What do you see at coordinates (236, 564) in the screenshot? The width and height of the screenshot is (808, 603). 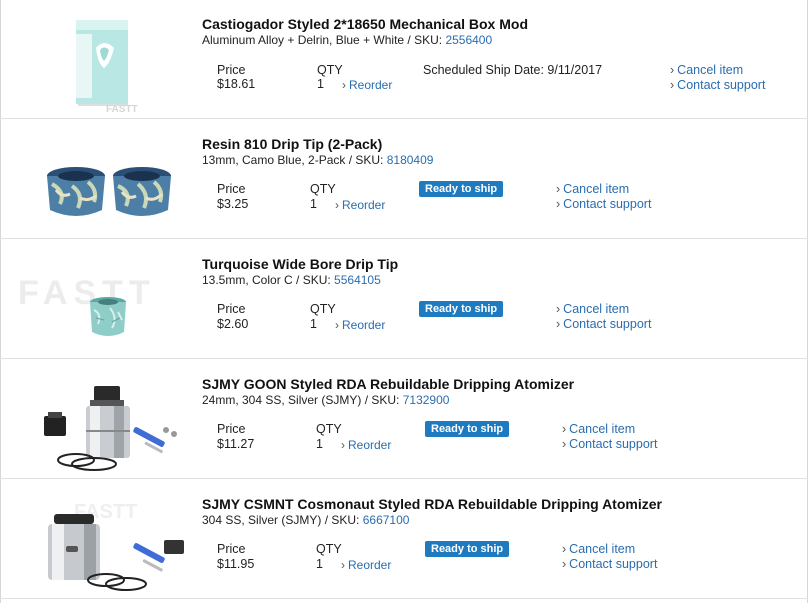 I see `price-value: $11.95` at bounding box center [236, 564].